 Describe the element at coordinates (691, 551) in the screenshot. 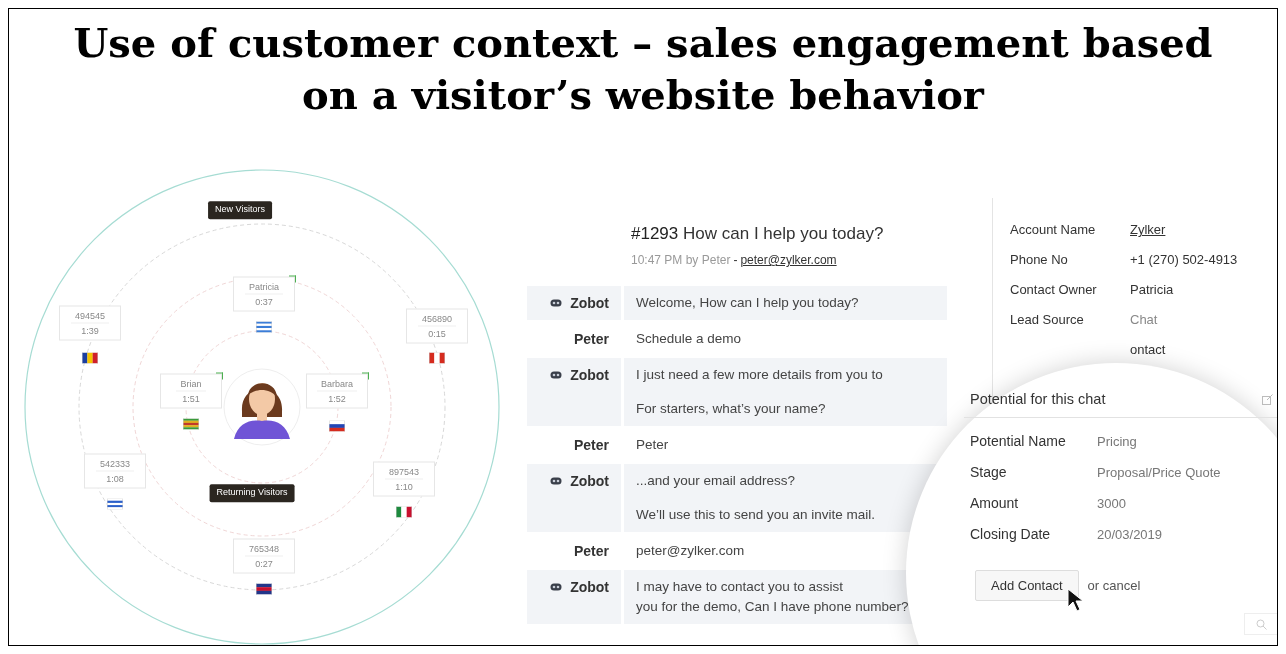

I see `message-text: peter@zylker.com` at that location.